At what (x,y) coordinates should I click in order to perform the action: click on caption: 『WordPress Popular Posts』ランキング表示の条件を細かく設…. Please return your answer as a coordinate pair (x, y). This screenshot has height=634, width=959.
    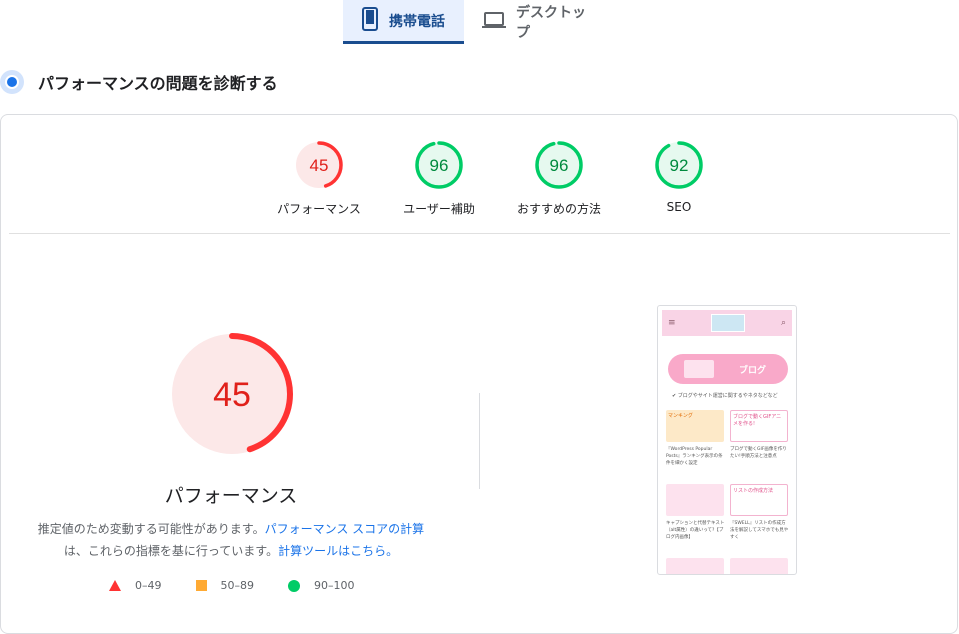
    Looking at the image, I should click on (694, 456).